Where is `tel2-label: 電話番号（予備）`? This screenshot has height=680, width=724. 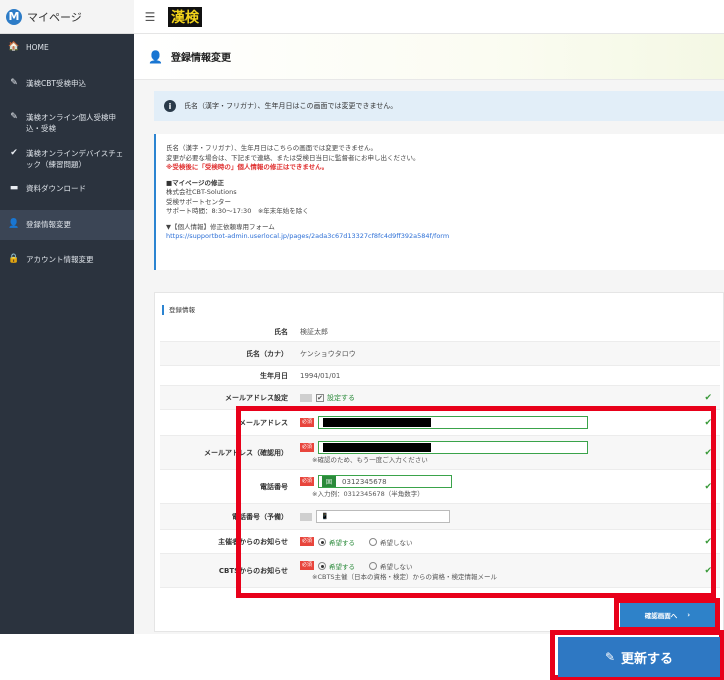
tel2-label: 電話番号（予備） is located at coordinates (260, 516).